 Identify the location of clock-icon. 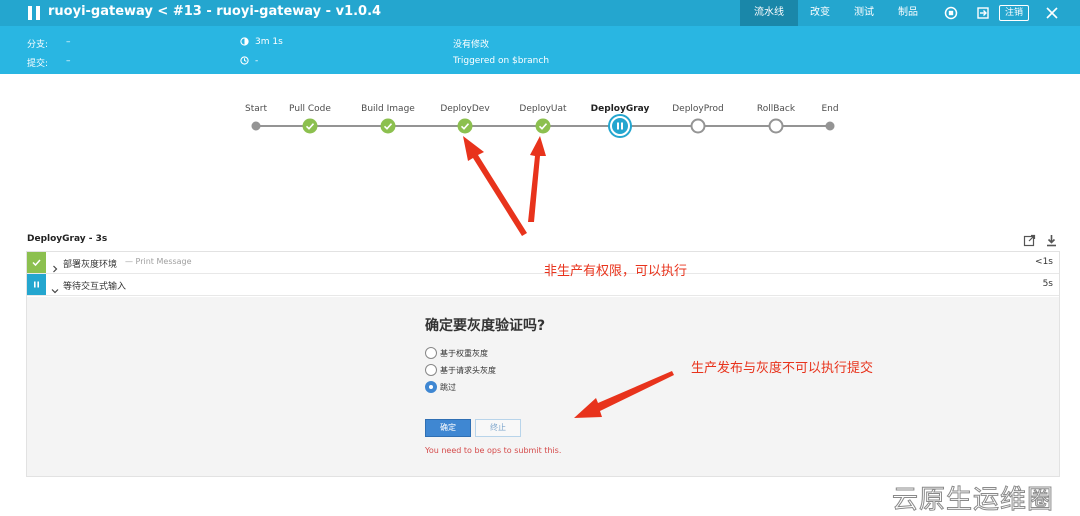
(244, 62).